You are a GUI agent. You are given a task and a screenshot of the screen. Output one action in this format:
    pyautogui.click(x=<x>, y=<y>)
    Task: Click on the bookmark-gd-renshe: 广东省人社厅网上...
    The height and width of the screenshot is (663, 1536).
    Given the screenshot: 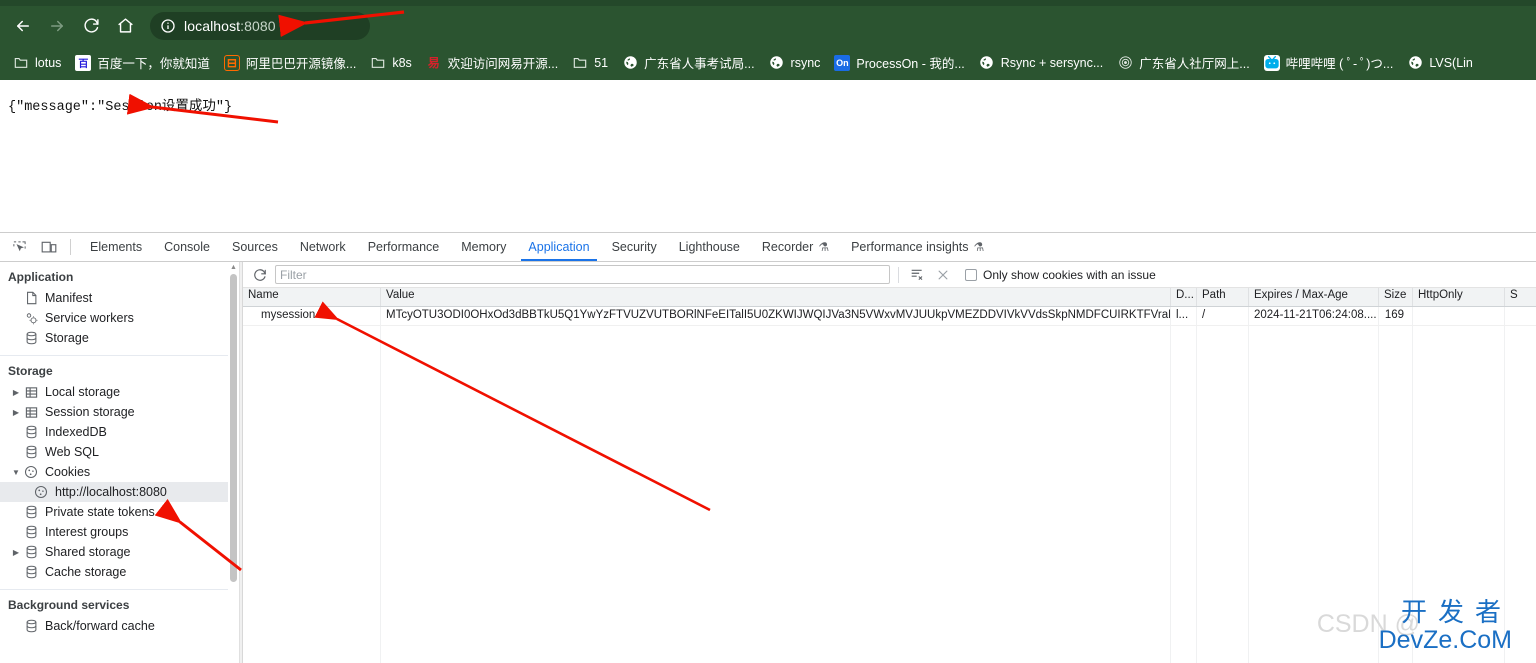 What is the action you would take?
    pyautogui.click(x=1183, y=63)
    